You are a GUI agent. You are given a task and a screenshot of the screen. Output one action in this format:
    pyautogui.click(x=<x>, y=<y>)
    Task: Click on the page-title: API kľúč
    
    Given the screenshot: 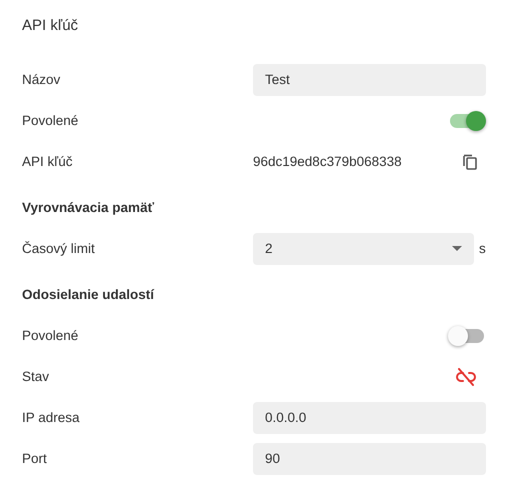 What is the action you would take?
    pyautogui.click(x=51, y=26)
    